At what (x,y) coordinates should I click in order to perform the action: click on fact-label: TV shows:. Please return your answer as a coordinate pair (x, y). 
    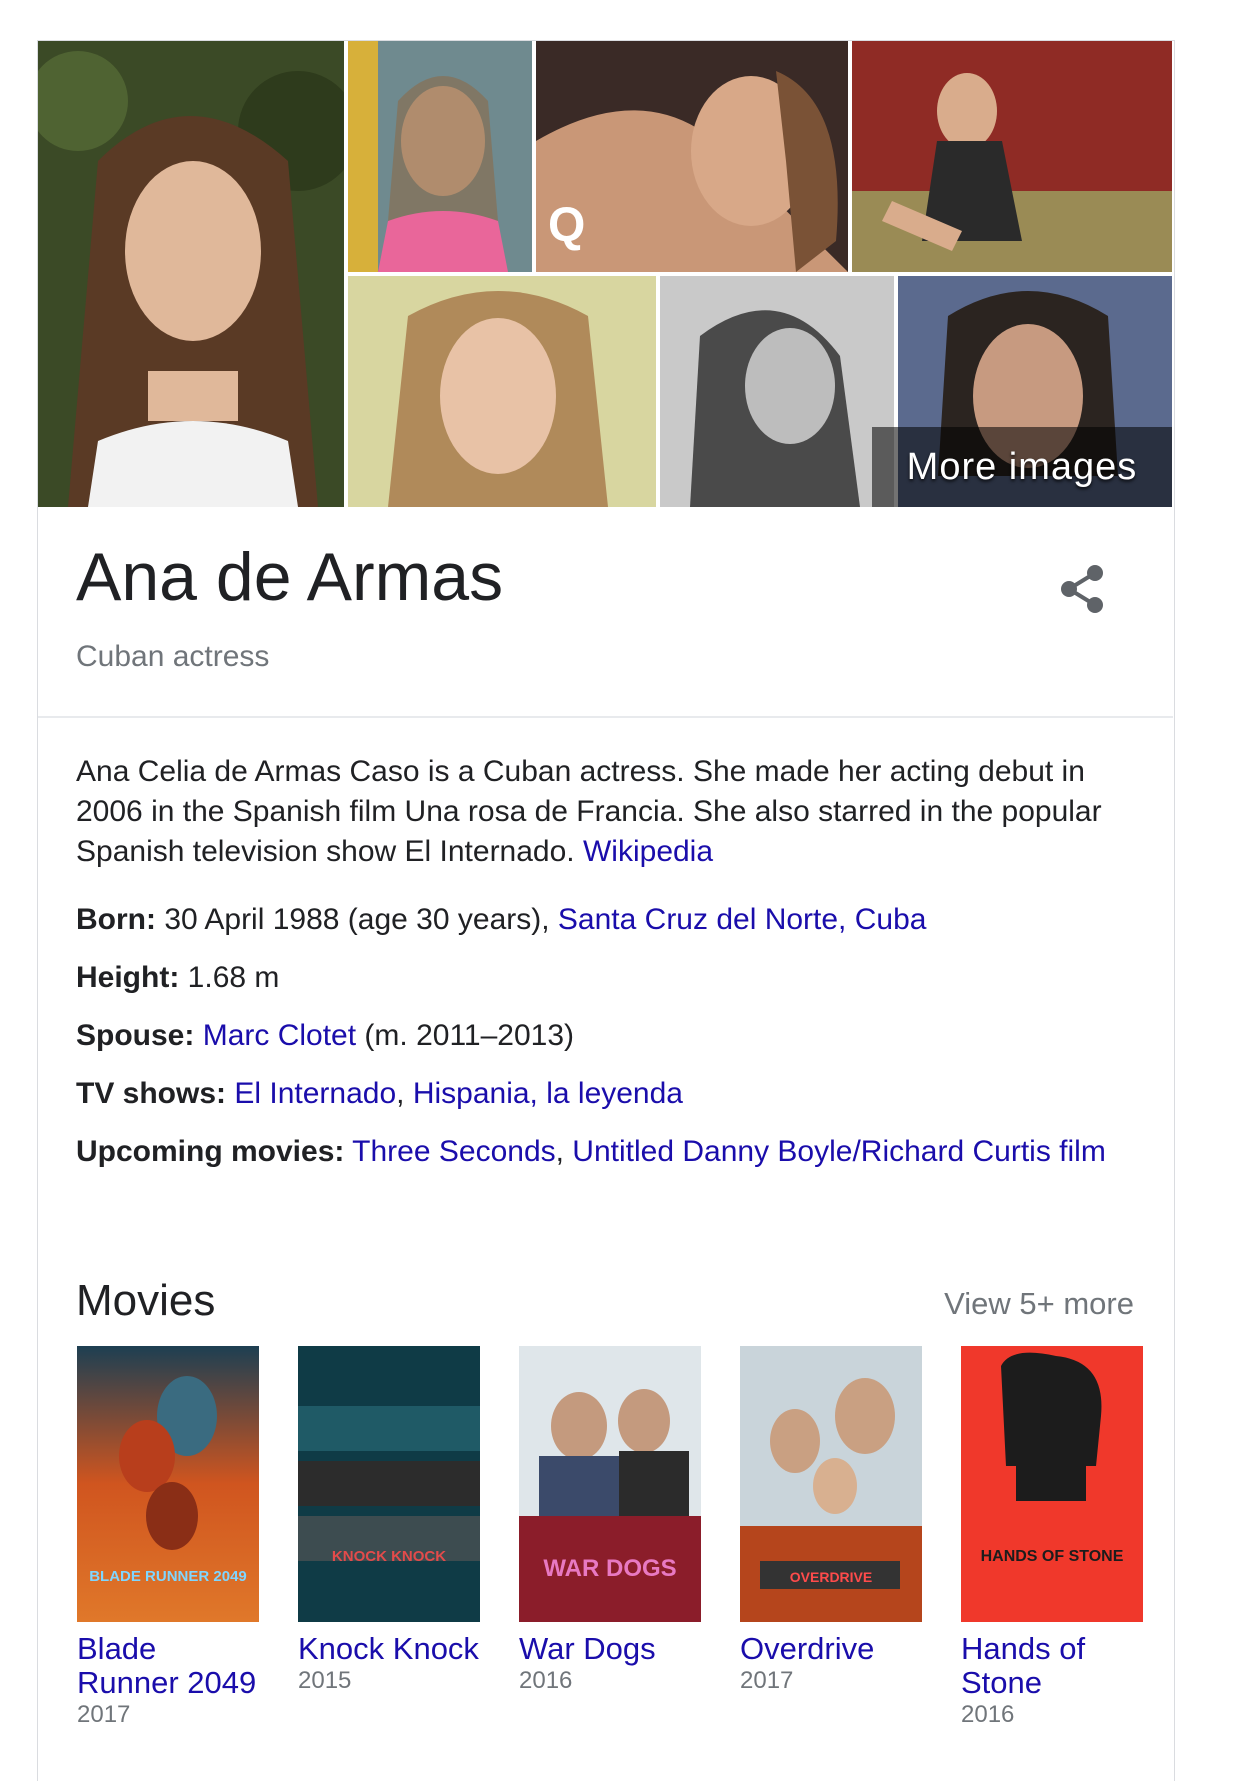
    Looking at the image, I should click on (151, 1093).